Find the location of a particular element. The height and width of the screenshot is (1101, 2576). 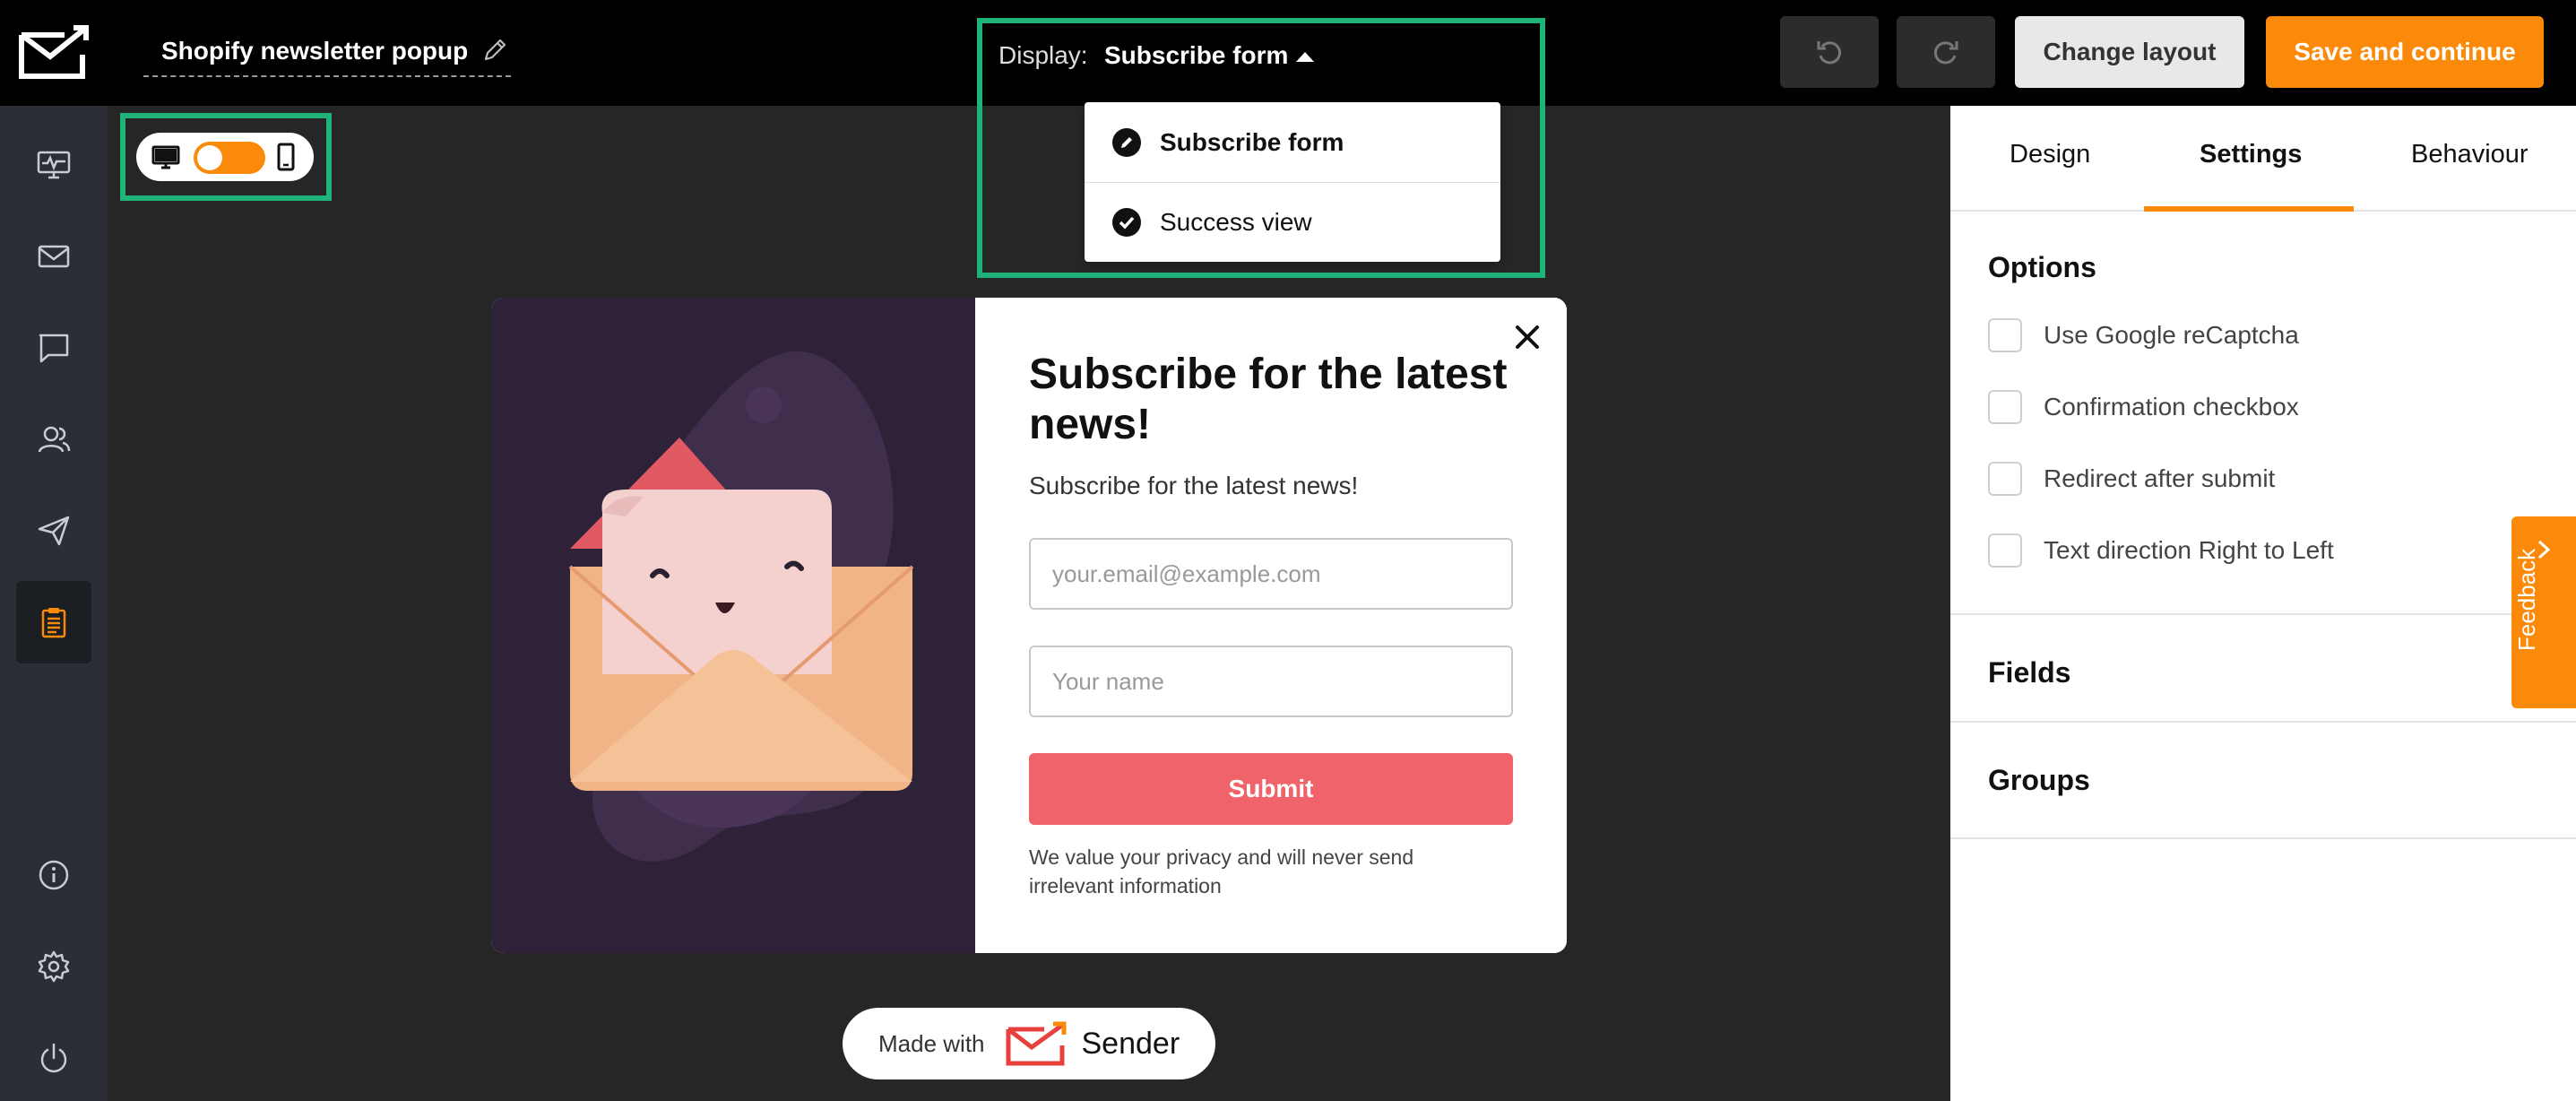

sidebar-item-logout is located at coordinates (53, 1058).